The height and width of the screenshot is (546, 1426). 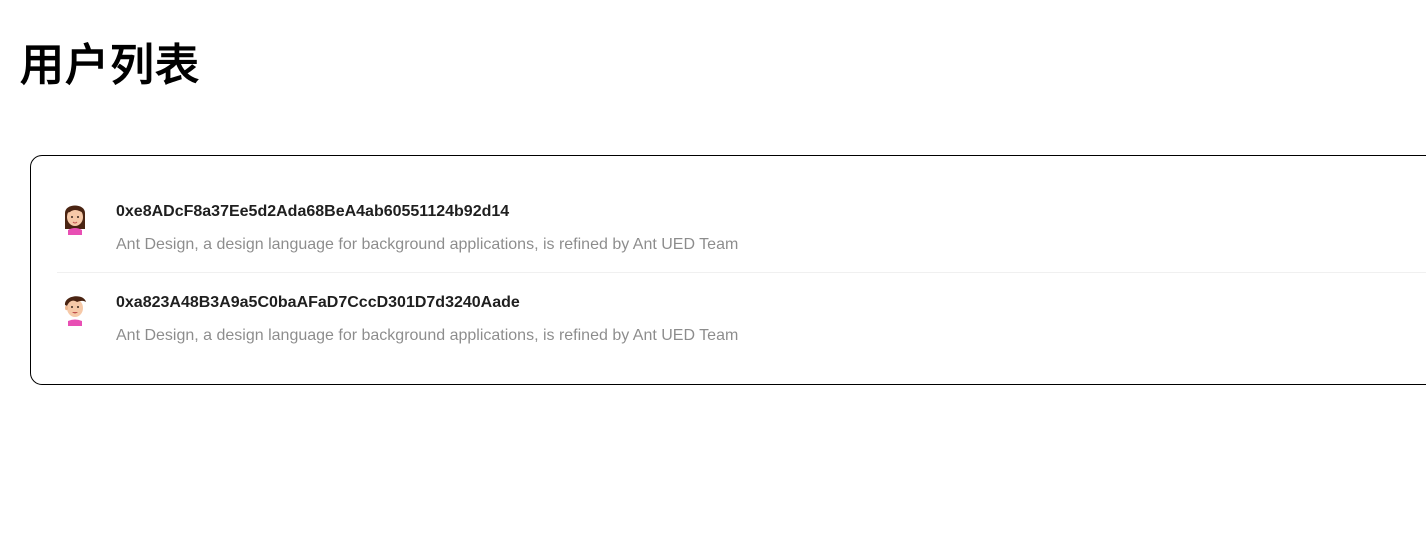 I want to click on female-avatar-icon, so click(x=75, y=217).